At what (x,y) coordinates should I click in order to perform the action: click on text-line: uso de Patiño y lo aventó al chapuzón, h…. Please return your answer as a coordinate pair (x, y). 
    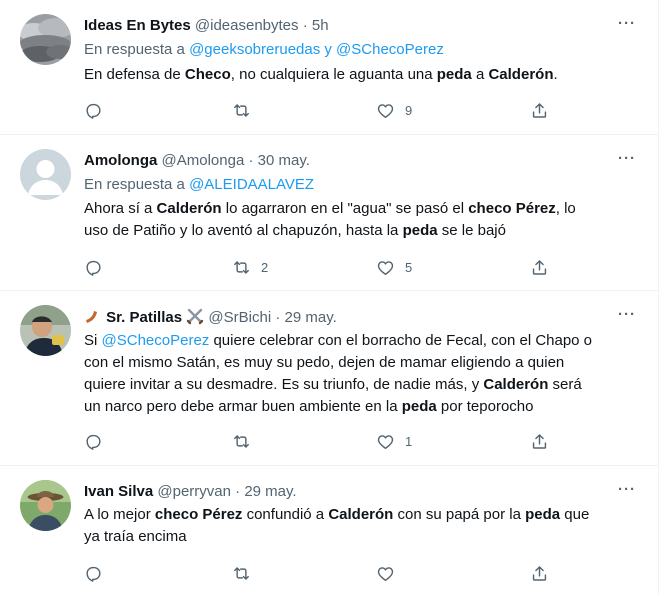
    Looking at the image, I should click on (366, 231).